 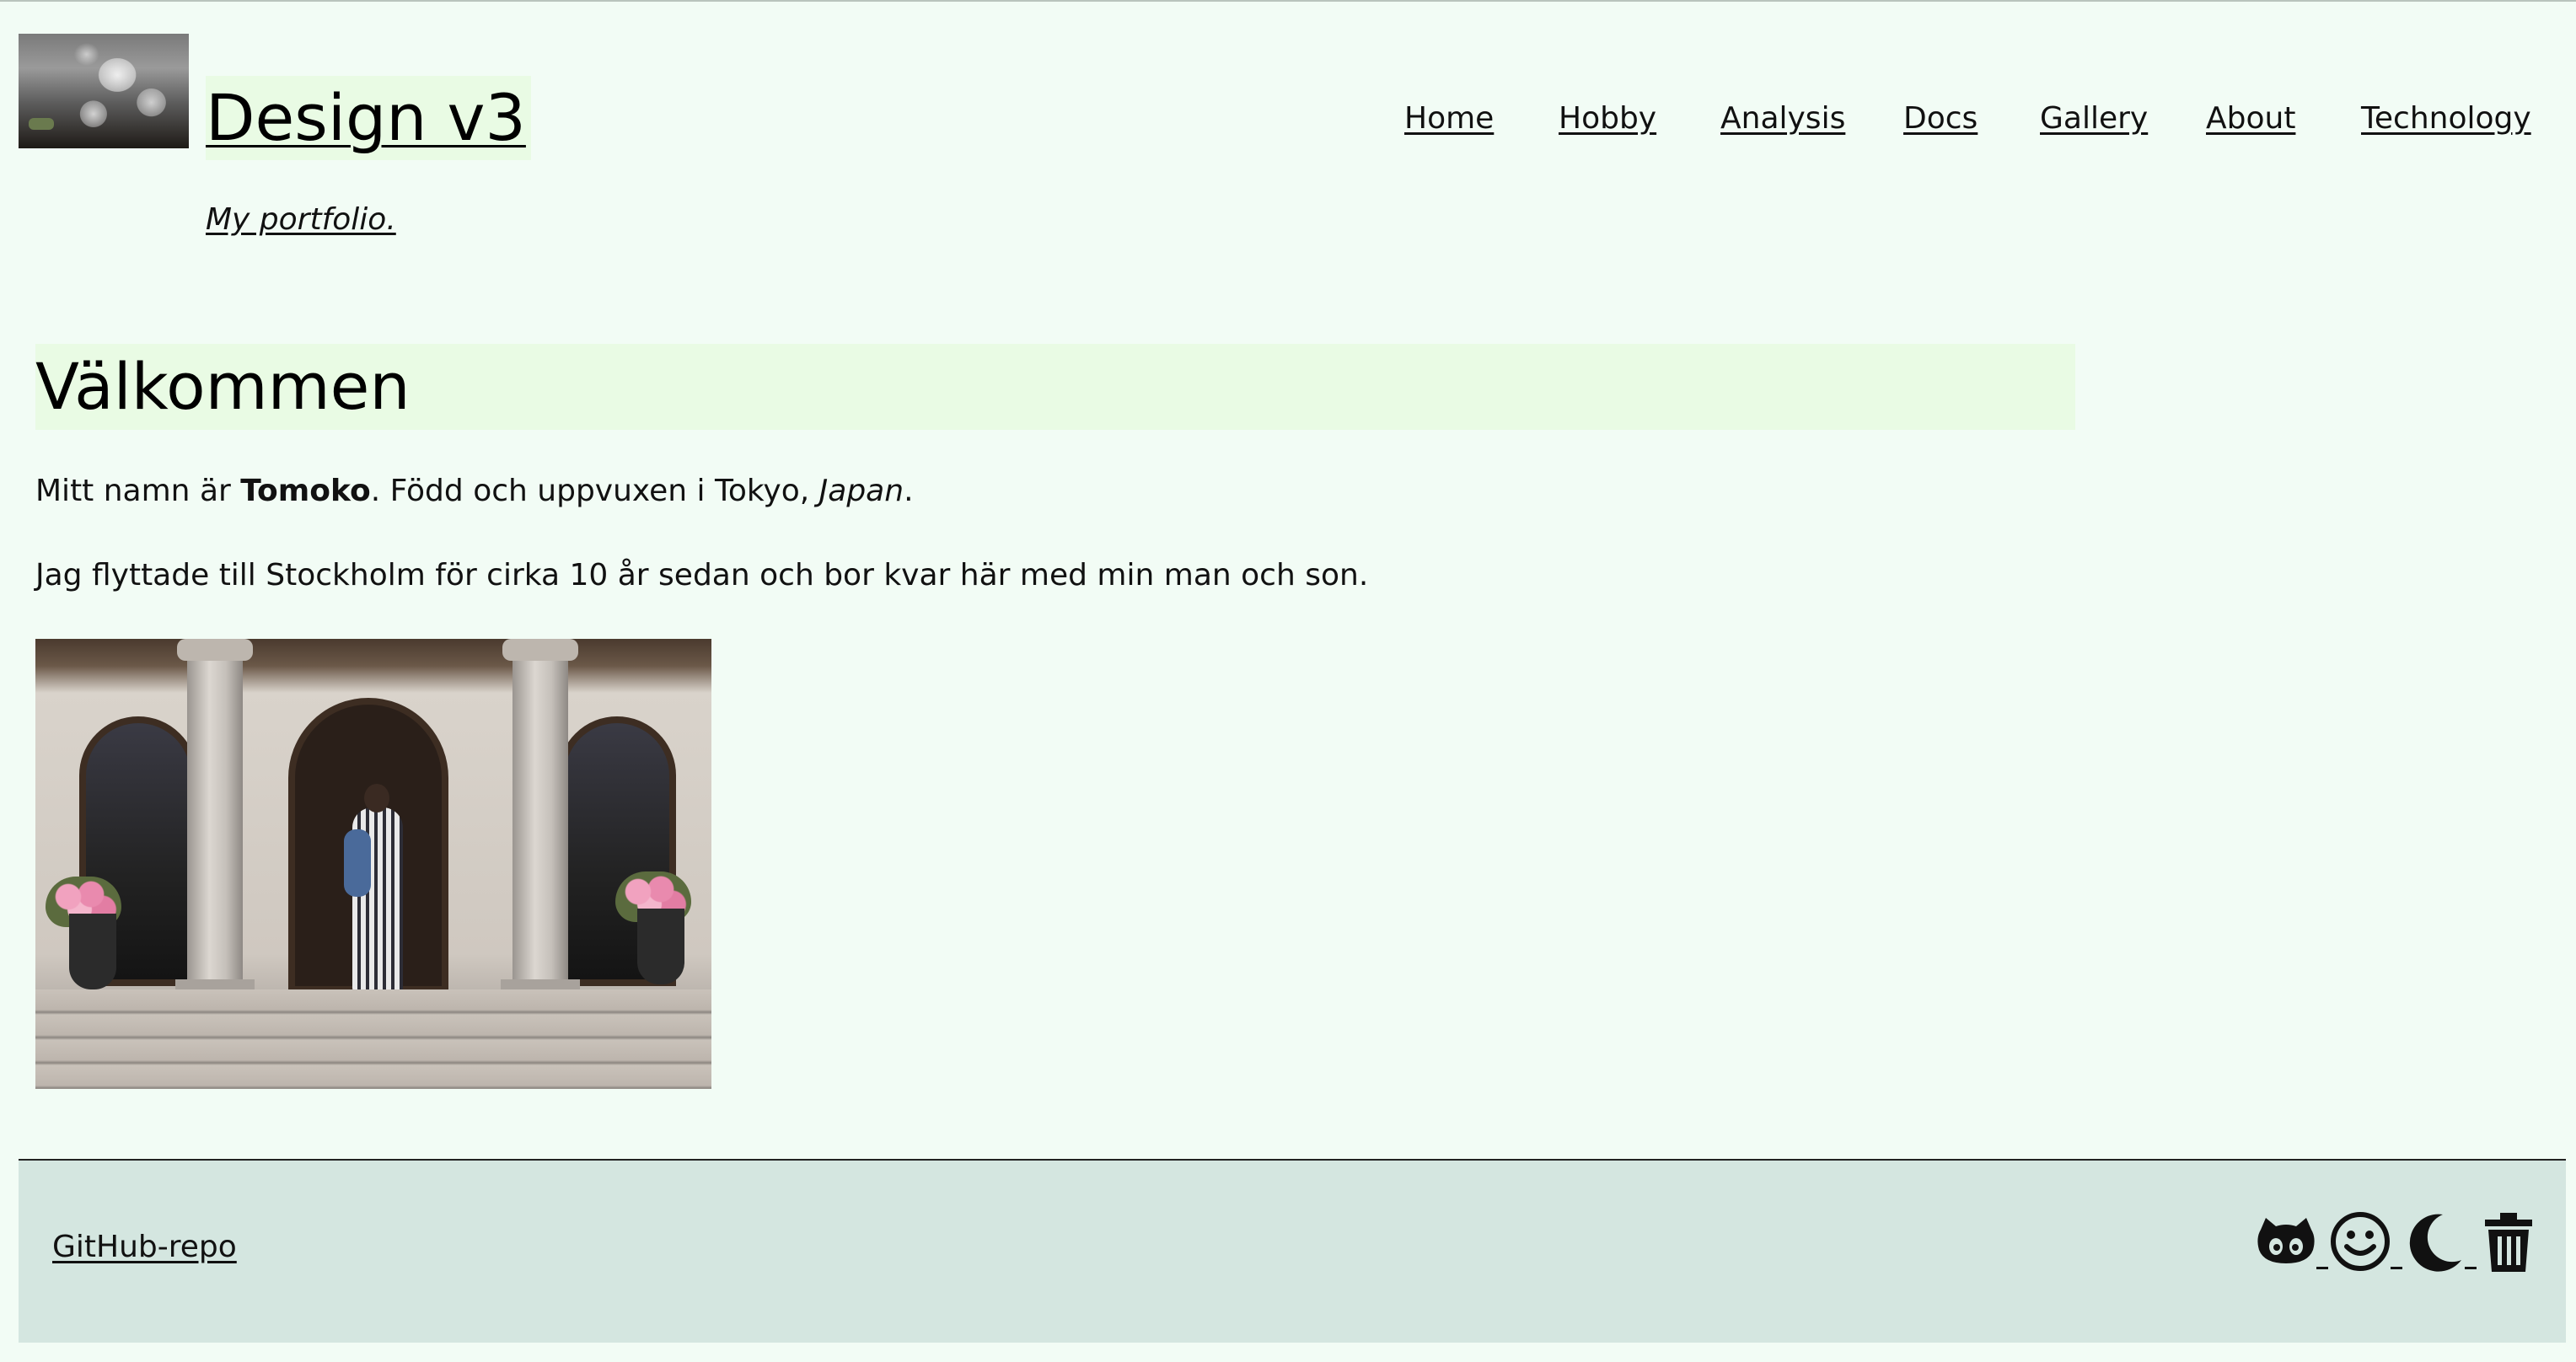 I want to click on site-footer: GitHub-repo, so click(x=1292, y=1251).